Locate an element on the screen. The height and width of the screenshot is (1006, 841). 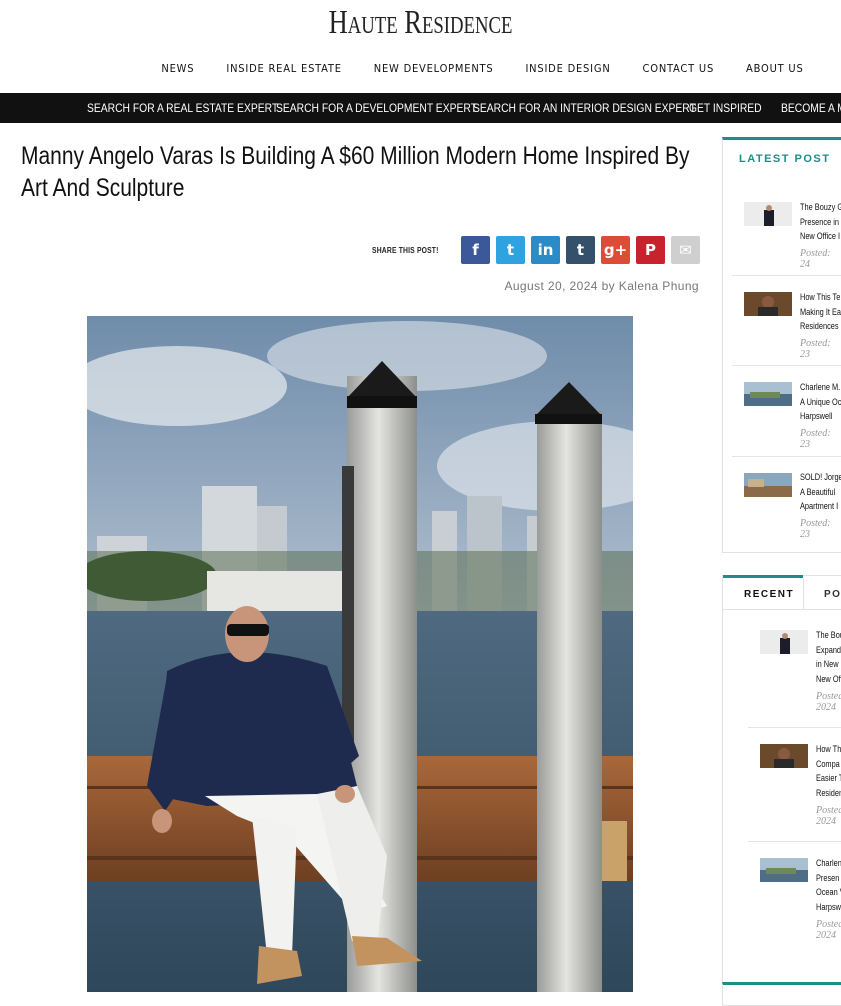
nav-new-developments: NEW DEVELOPMENTS is located at coordinates (434, 68).